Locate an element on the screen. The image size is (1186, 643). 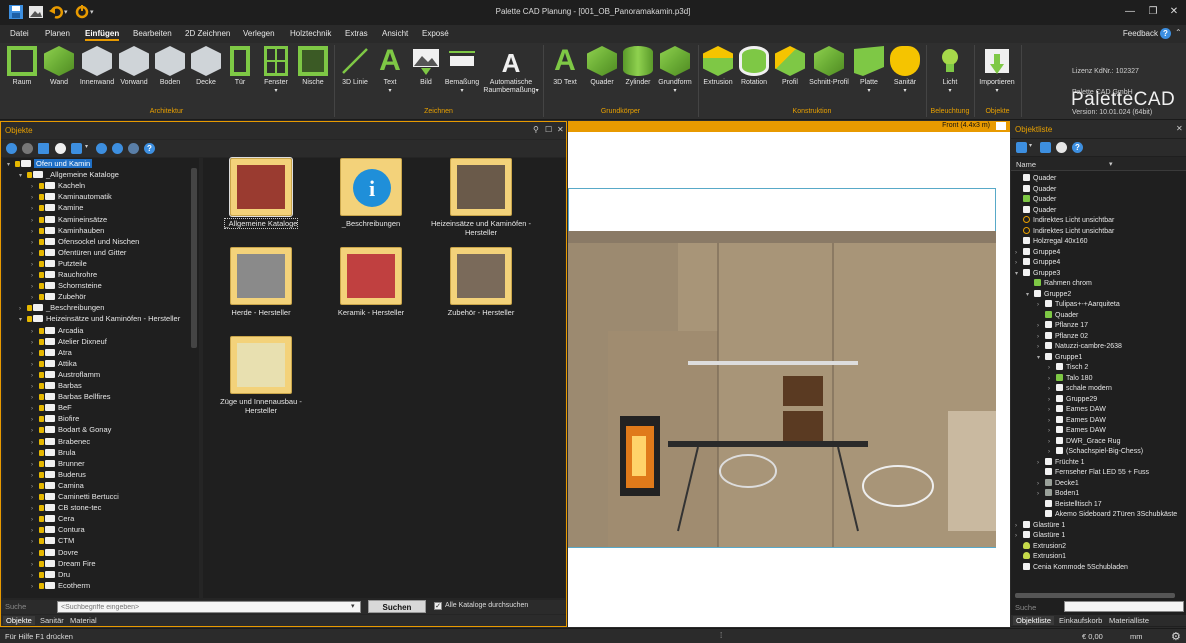
tree-item: › CB stone-tec is located at coordinates (66, 507).